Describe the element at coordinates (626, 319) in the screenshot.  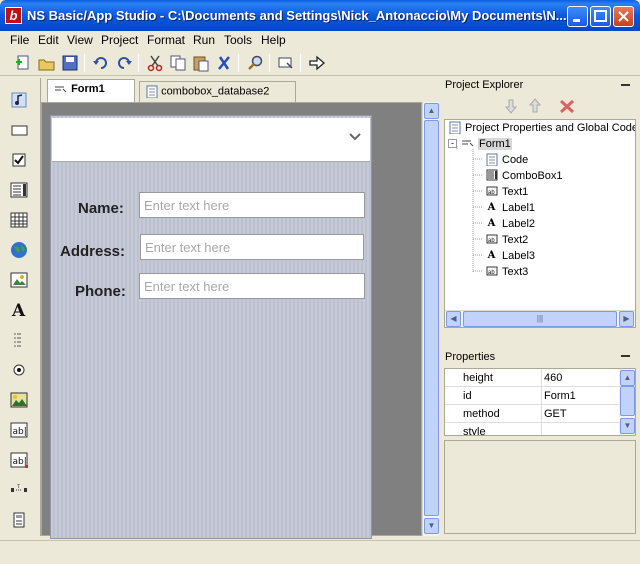
I see `scroll-right-button: ▶` at that location.